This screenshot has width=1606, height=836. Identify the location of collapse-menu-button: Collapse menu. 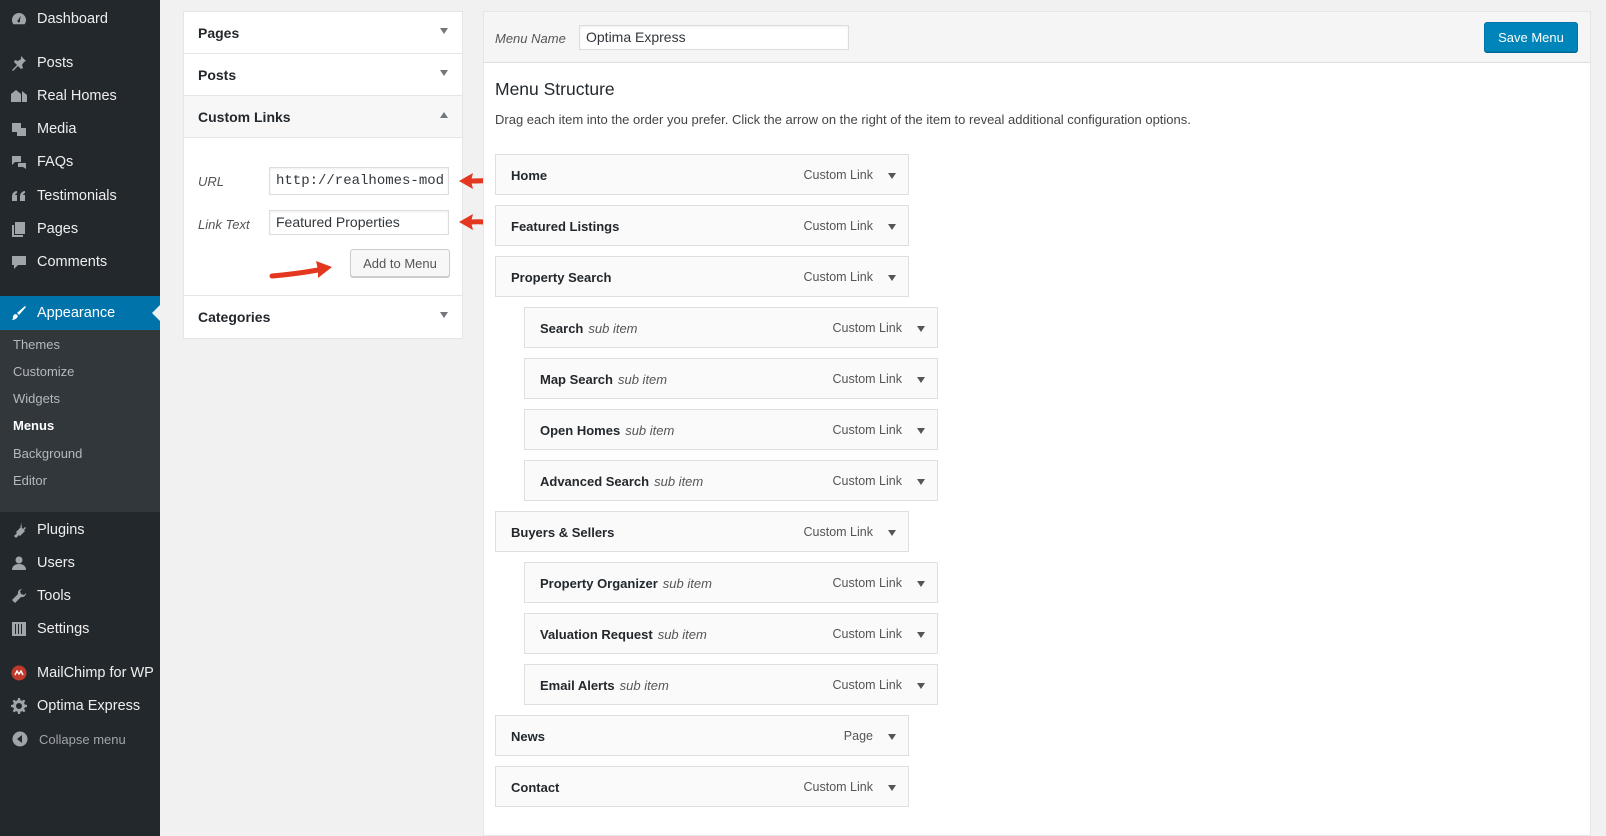
(80, 739).